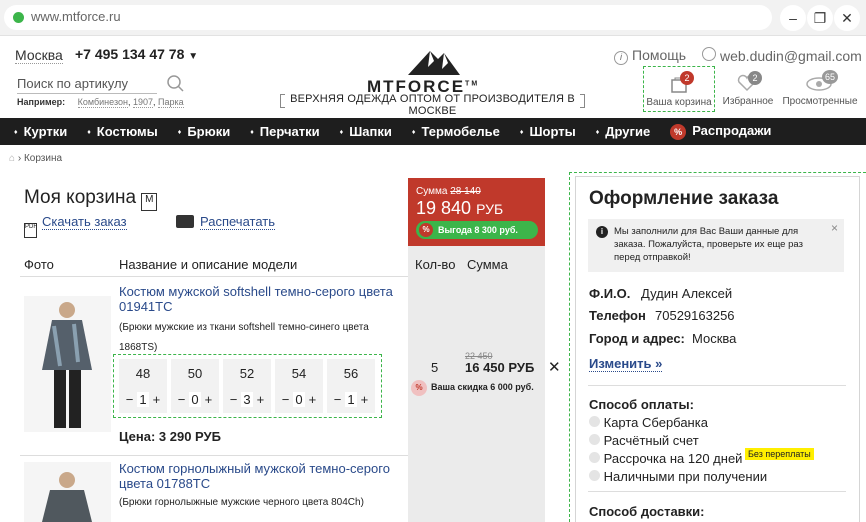 The width and height of the screenshot is (866, 522). I want to click on nav-item-hats: Шапки, so click(366, 131).